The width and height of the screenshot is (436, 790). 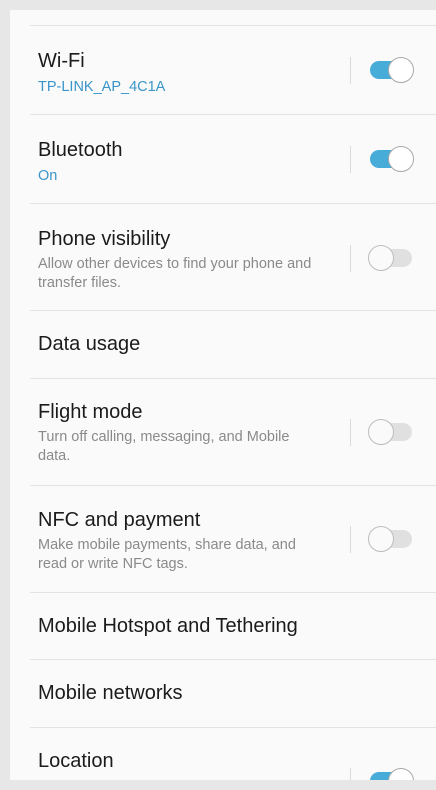 I want to click on setting-title: Location, so click(x=76, y=761).